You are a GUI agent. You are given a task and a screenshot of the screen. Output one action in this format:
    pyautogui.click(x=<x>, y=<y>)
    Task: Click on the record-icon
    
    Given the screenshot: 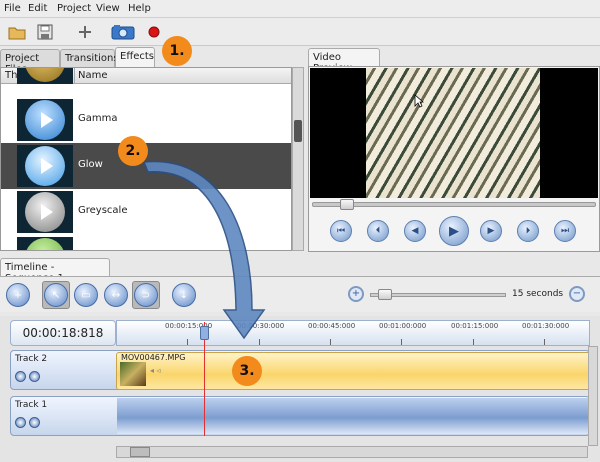 What is the action you would take?
    pyautogui.click(x=154, y=32)
    